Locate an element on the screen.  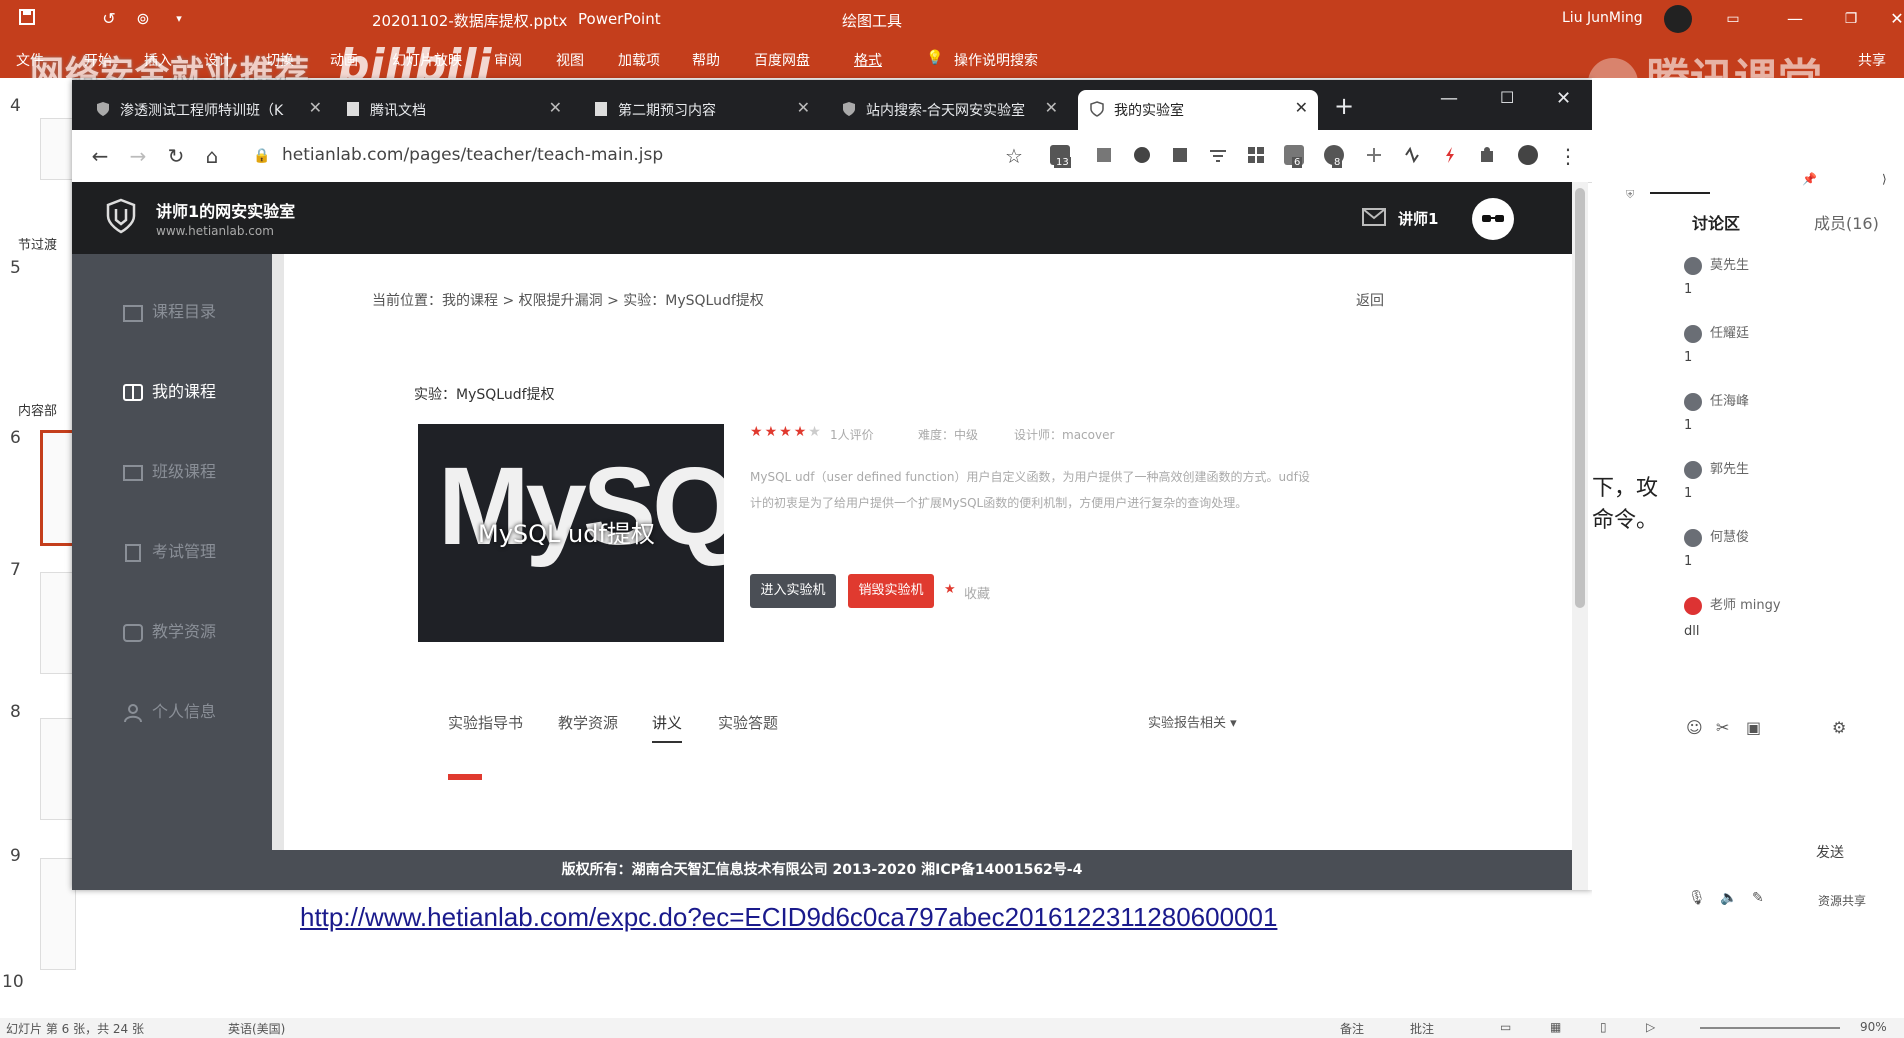
browser-tab: 渗透测试工程师特训班（K ✕ is located at coordinates (208, 110).